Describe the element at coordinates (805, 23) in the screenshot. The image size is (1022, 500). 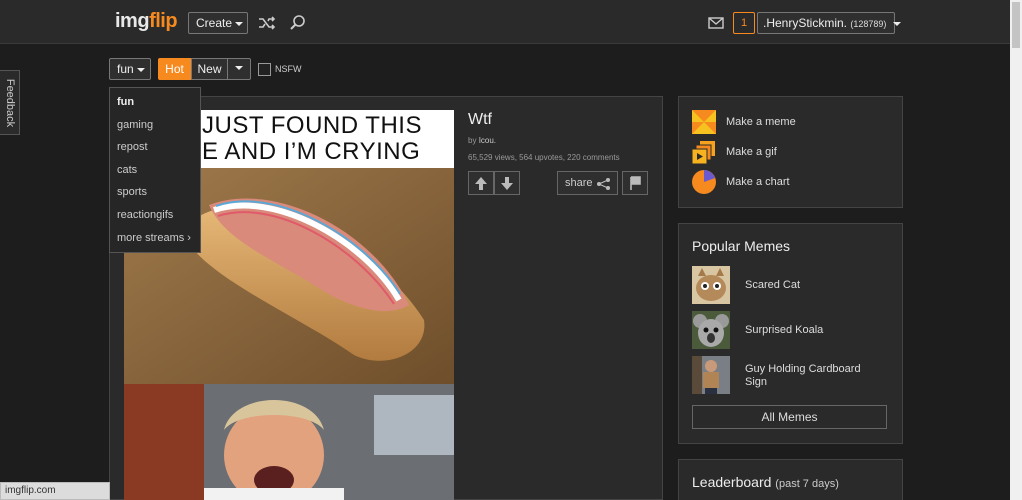
I see `username: .HenryStickmin.` at that location.